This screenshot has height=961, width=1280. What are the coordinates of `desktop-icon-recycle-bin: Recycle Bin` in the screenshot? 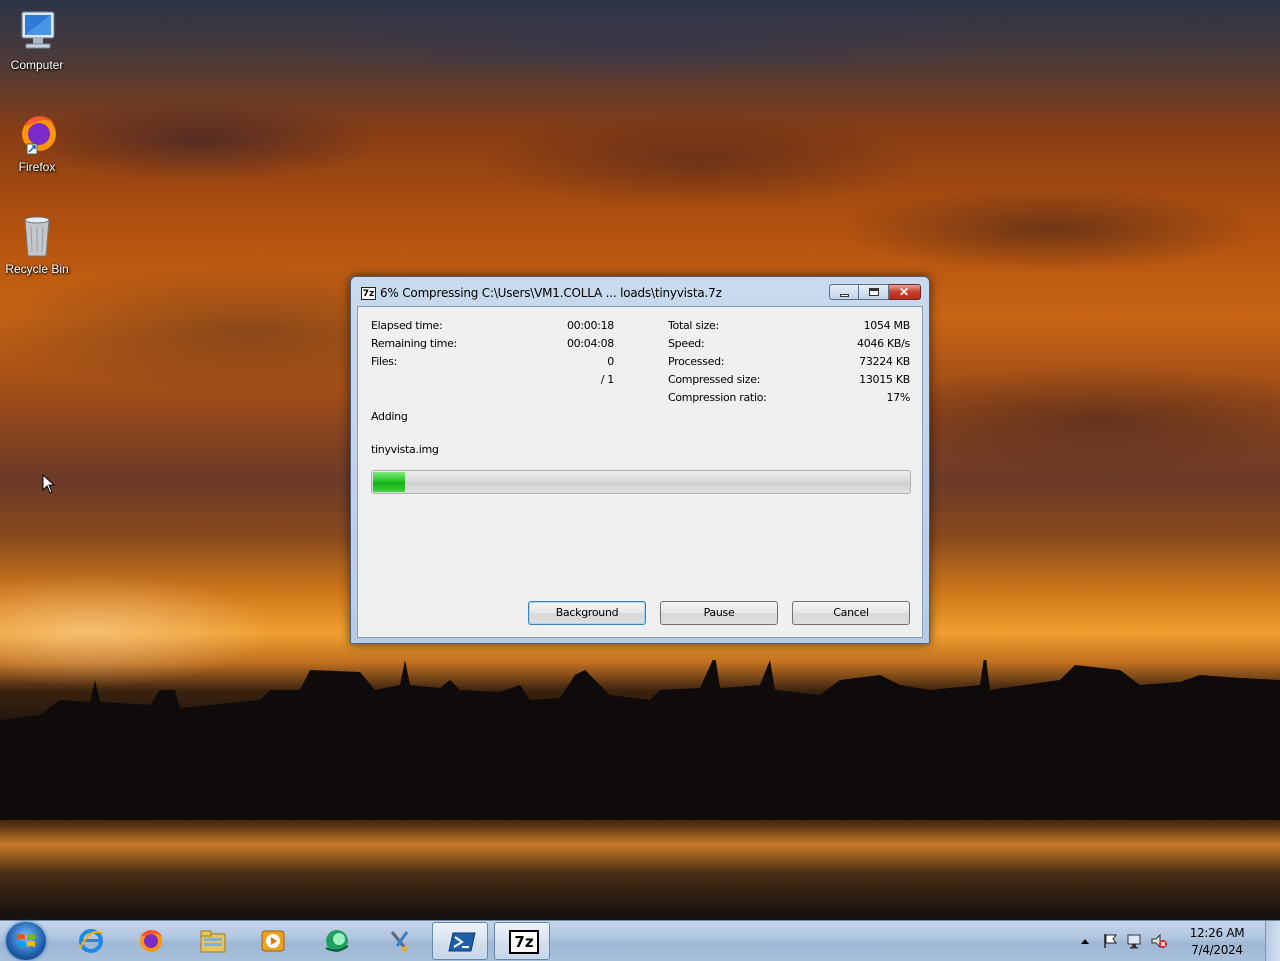 It's located at (37, 244).